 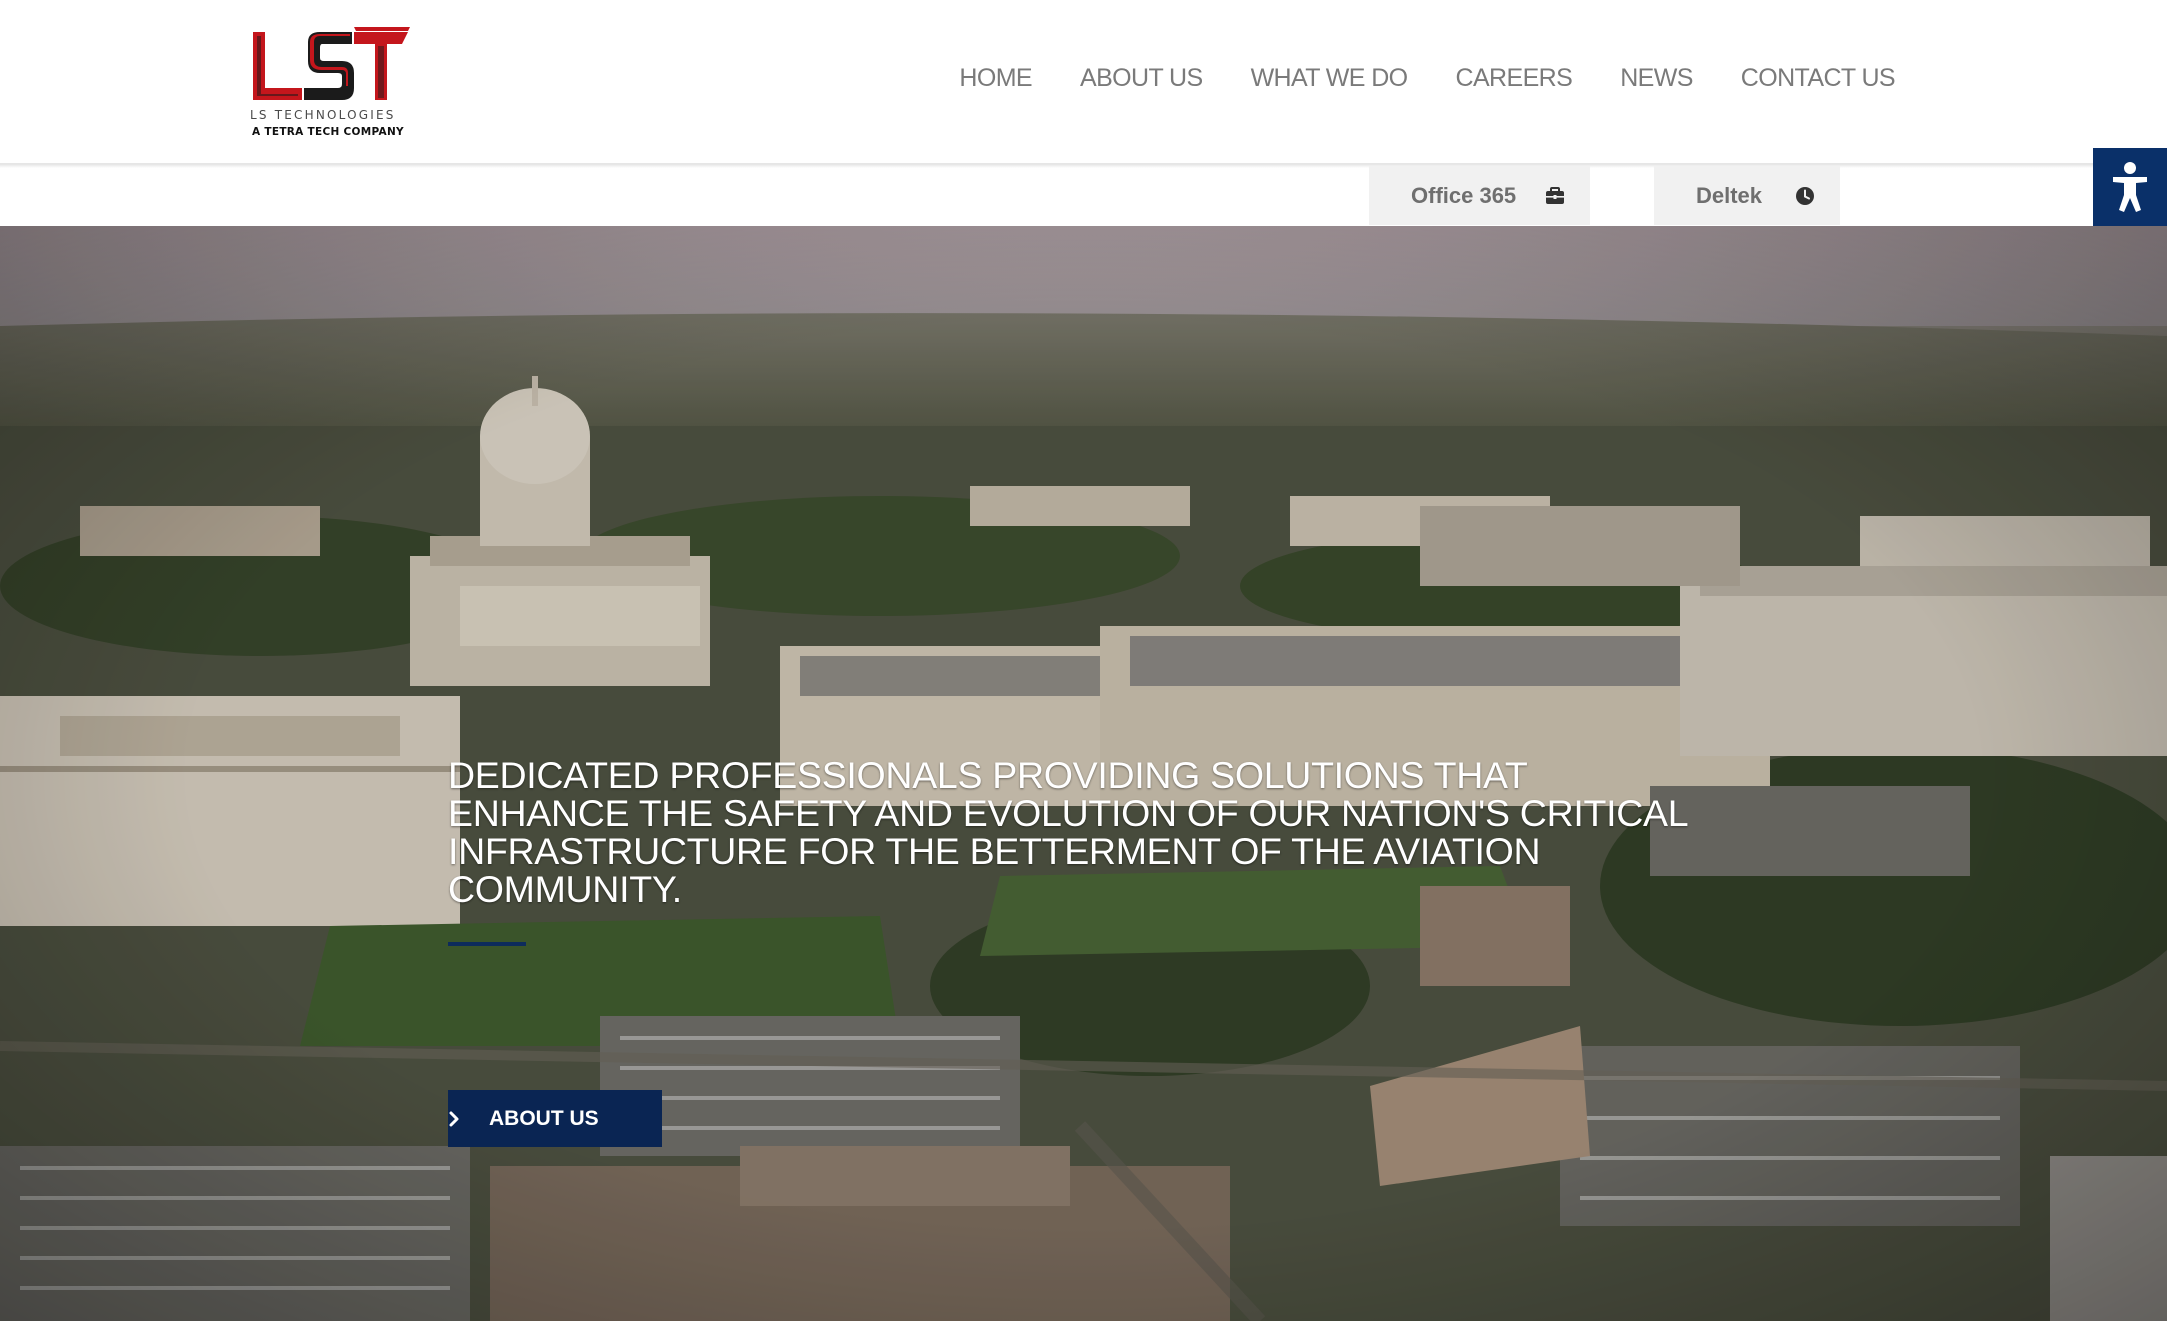 I want to click on nav-about-us: ABOUT US, so click(x=1141, y=82).